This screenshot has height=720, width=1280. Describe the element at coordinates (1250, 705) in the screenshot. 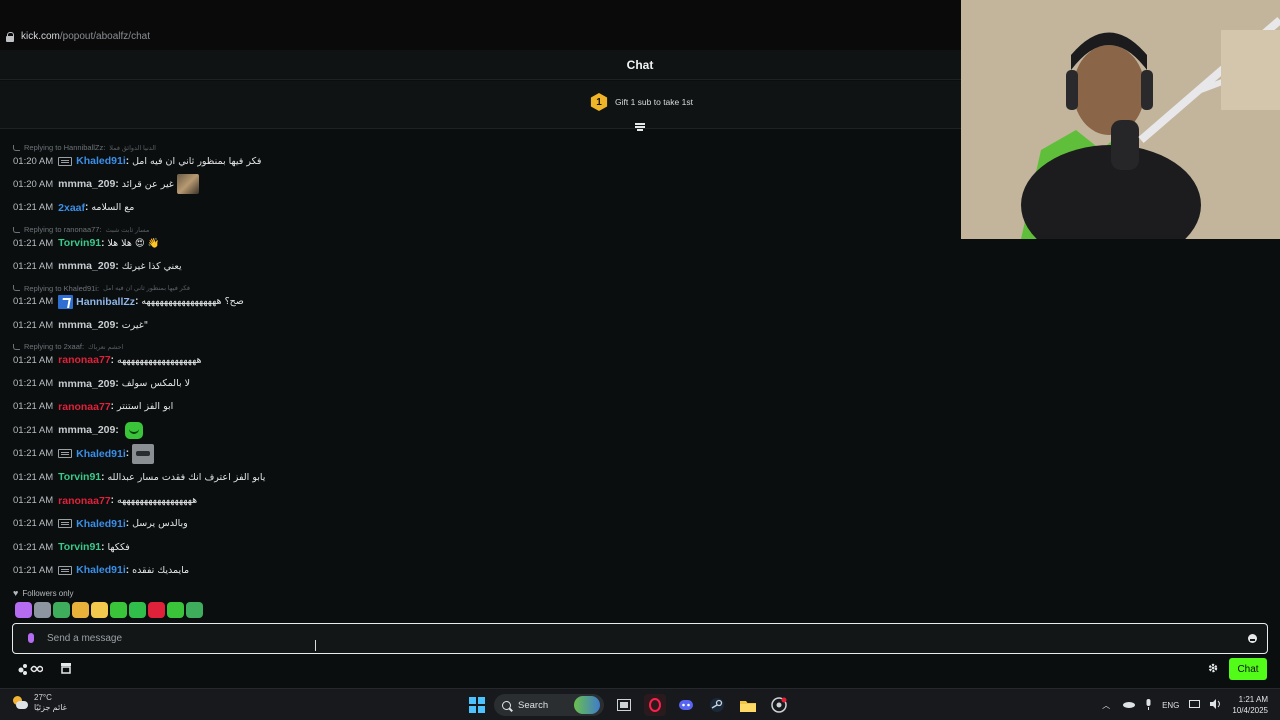

I see `system-clock: 1:21 AM 10/4/2025` at that location.